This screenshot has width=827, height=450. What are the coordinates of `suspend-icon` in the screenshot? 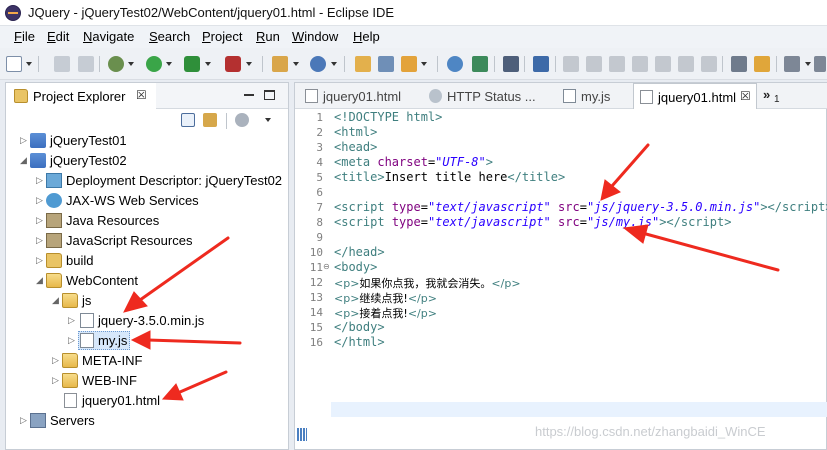 It's located at (594, 64).